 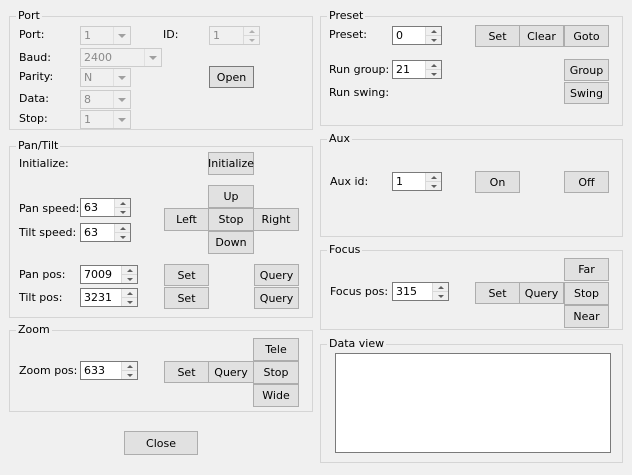 I want to click on zoom-query-button: Query, so click(x=231, y=372).